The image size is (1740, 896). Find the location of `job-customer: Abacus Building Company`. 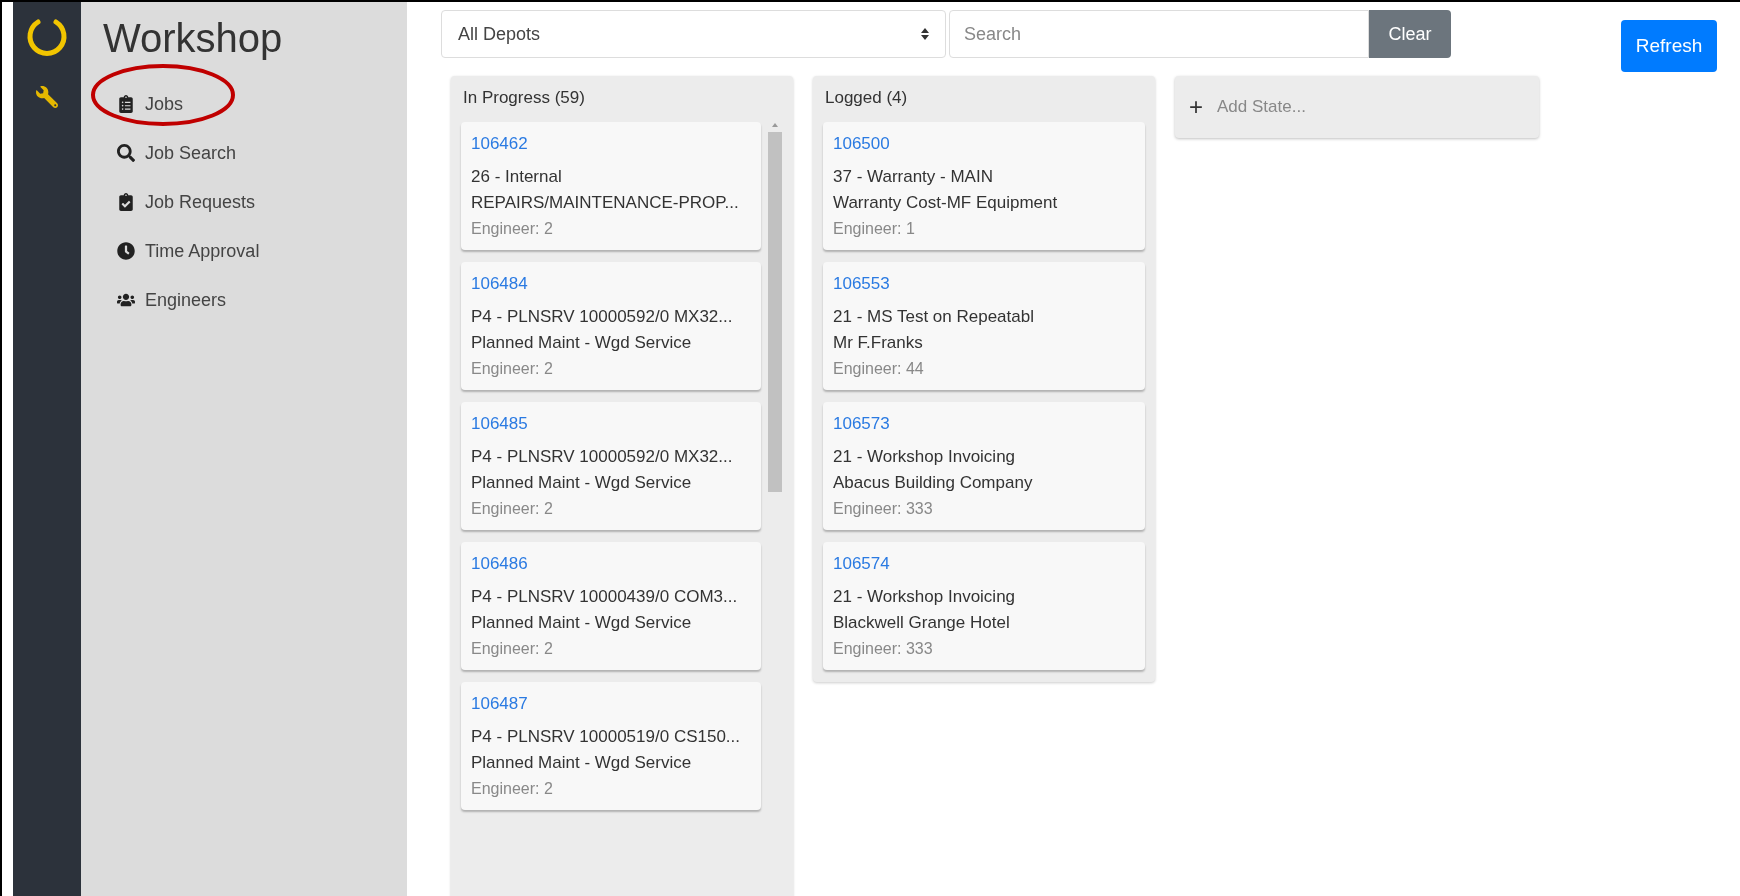

job-customer: Abacus Building Company is located at coordinates (933, 483).